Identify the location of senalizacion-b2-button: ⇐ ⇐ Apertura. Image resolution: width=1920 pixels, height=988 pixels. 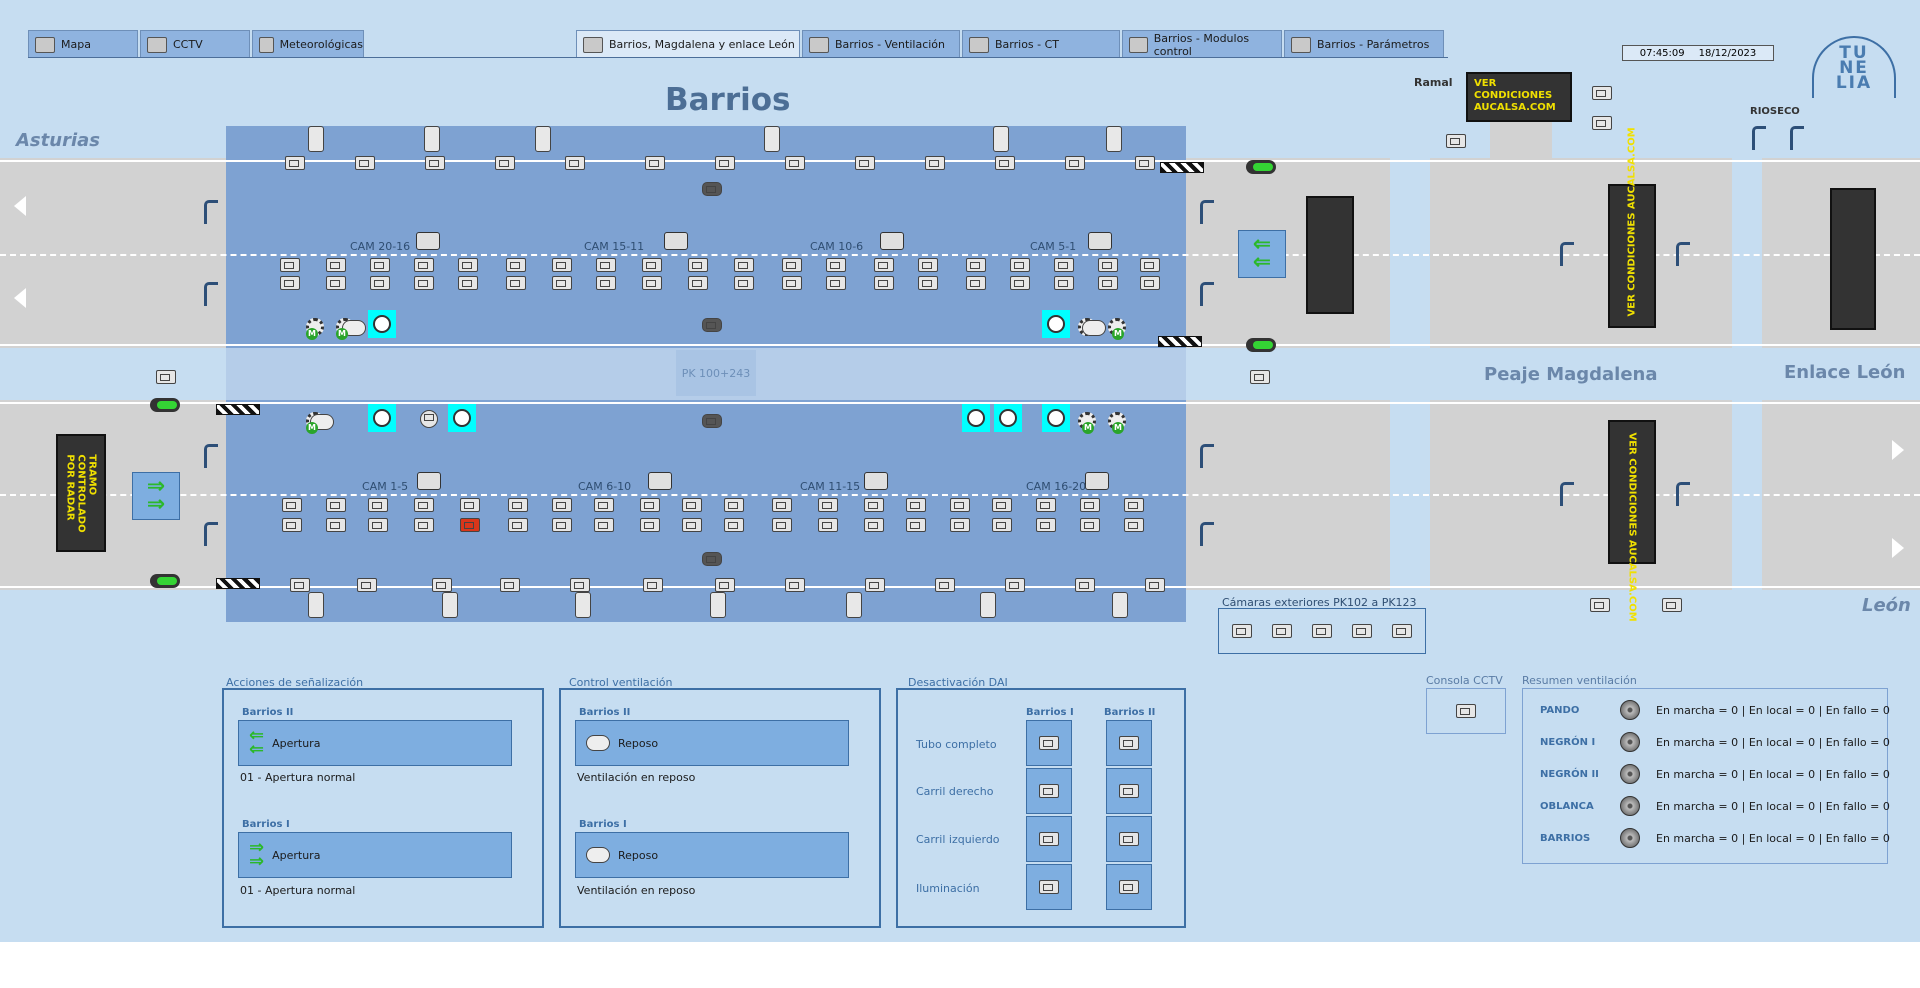
(375, 743).